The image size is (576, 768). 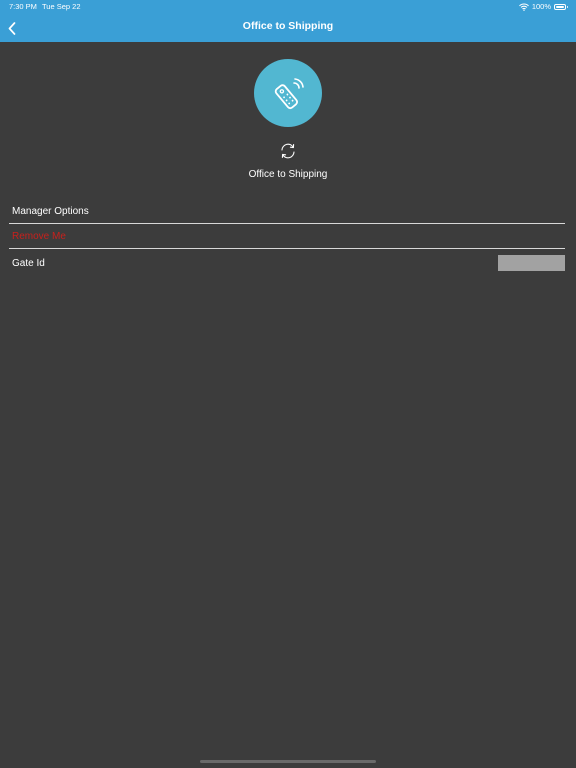 I want to click on device-name: Office to Shipping, so click(x=288, y=174).